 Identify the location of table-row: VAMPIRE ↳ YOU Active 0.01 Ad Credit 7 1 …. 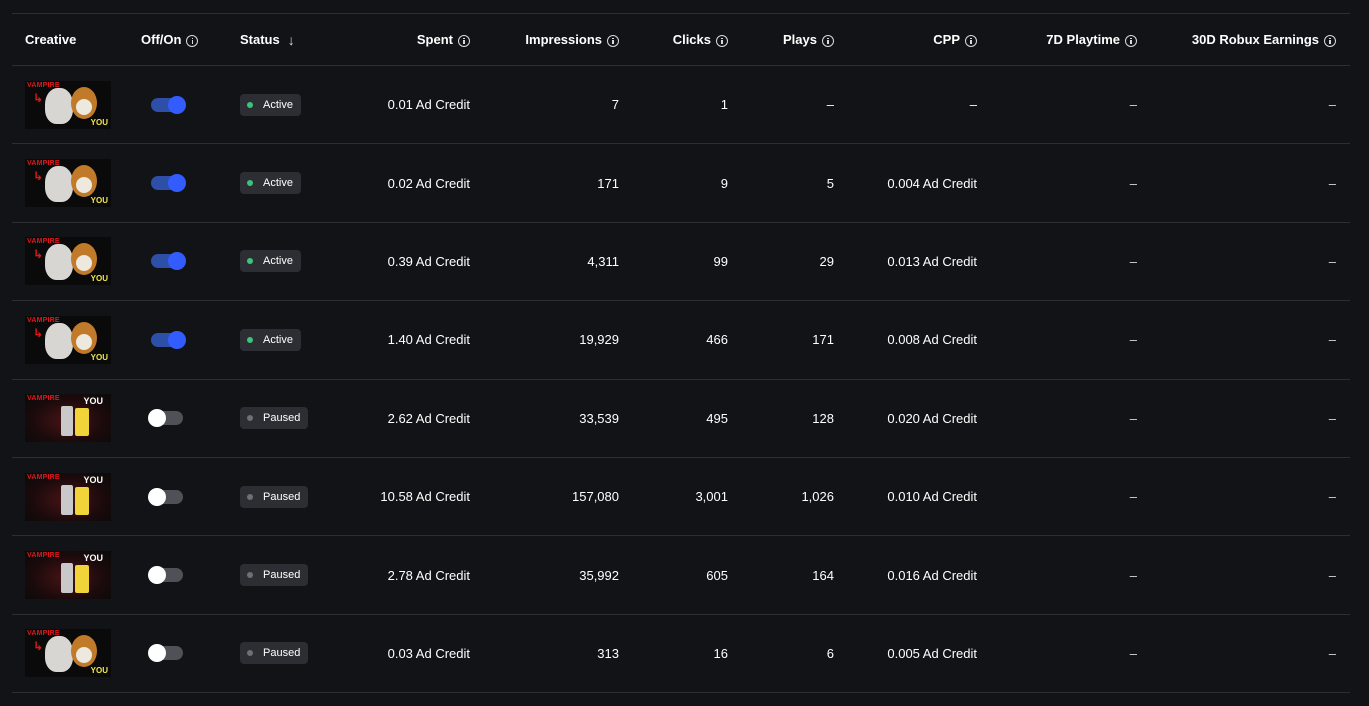
(681, 105).